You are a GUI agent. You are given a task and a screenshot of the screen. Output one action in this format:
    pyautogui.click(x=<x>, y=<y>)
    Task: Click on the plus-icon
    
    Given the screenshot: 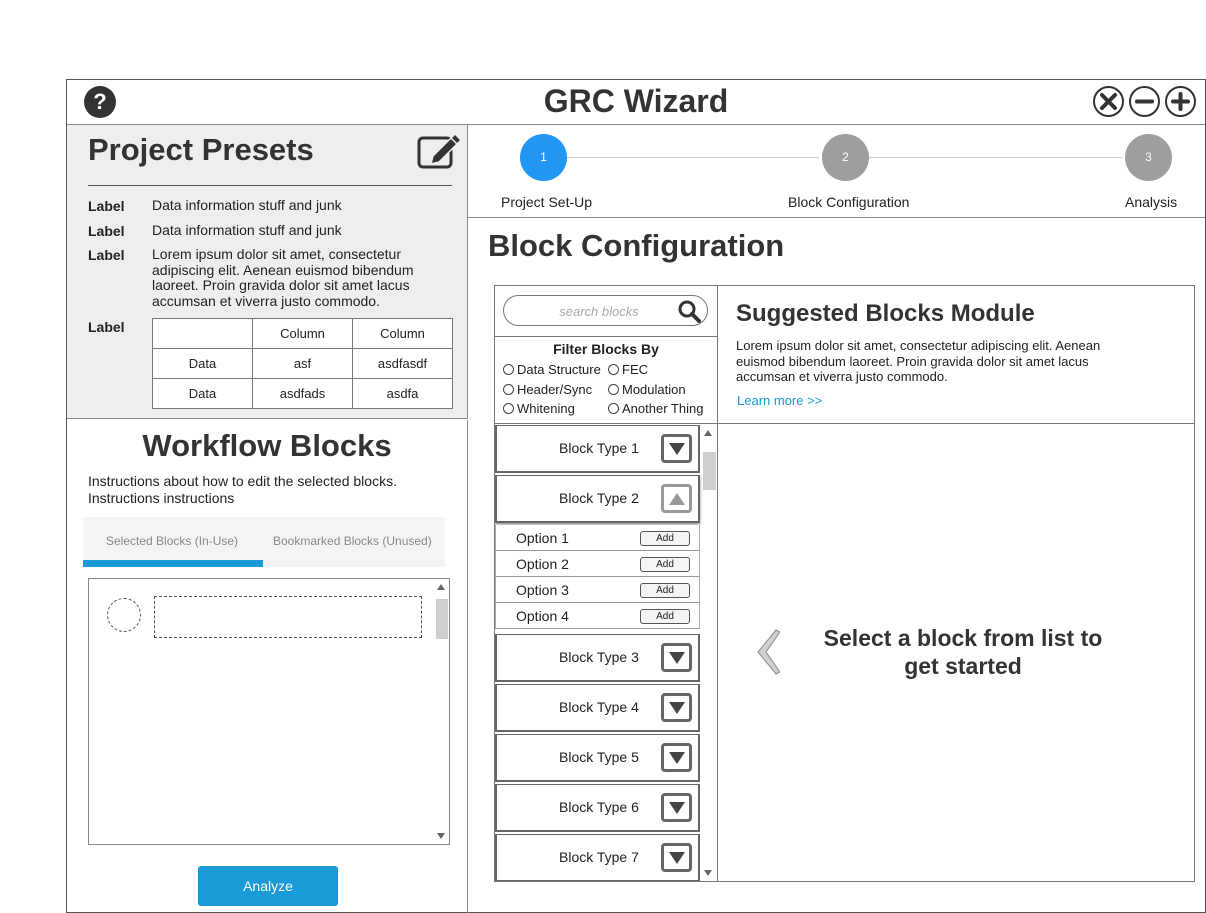 What is the action you would take?
    pyautogui.click(x=1180, y=101)
    